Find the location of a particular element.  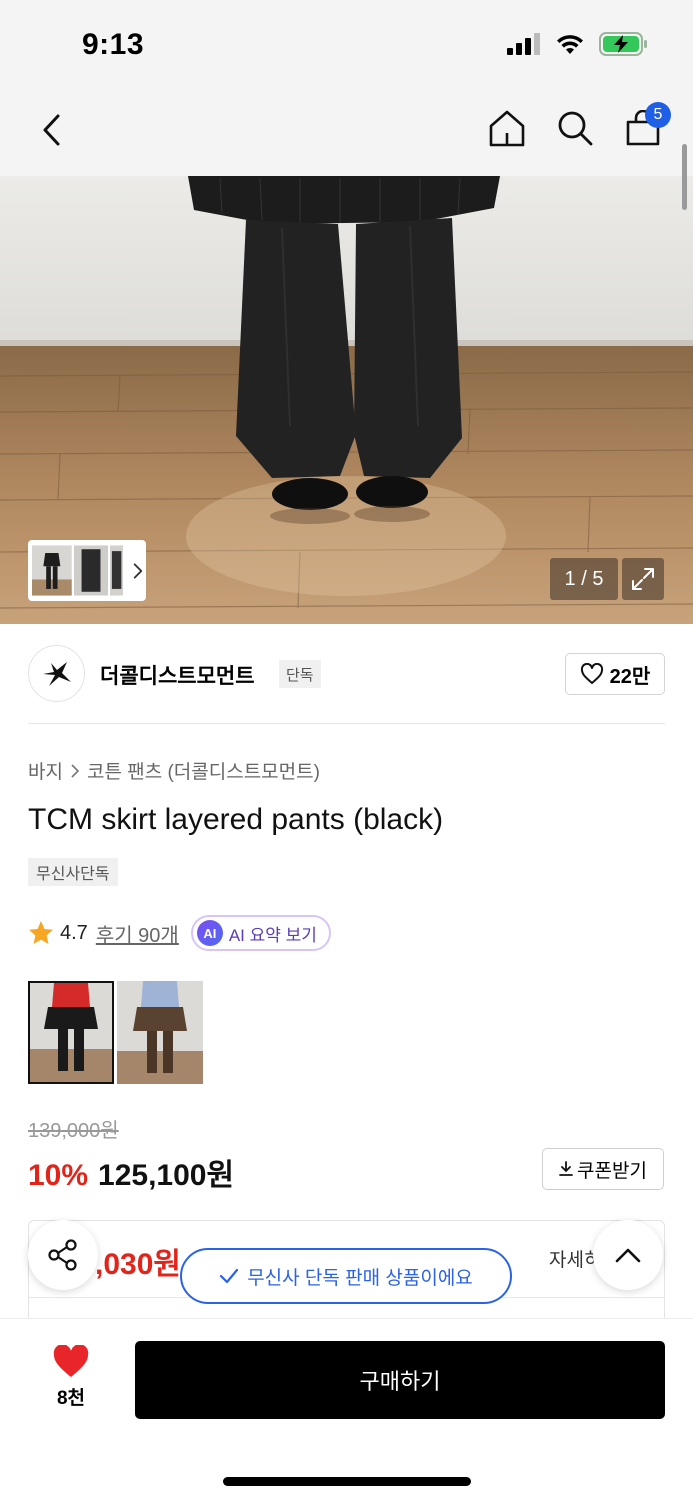

breadcrumb: 바지 코튼 팬츠 (더콜디스트모먼트) is located at coordinates (174, 770).